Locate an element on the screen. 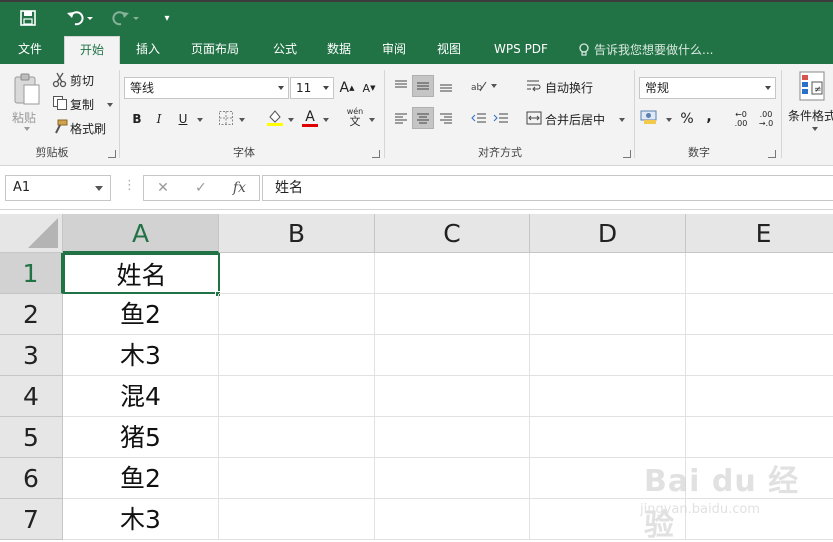 This screenshot has height=542, width=833. cell-b6 is located at coordinates (297, 478).